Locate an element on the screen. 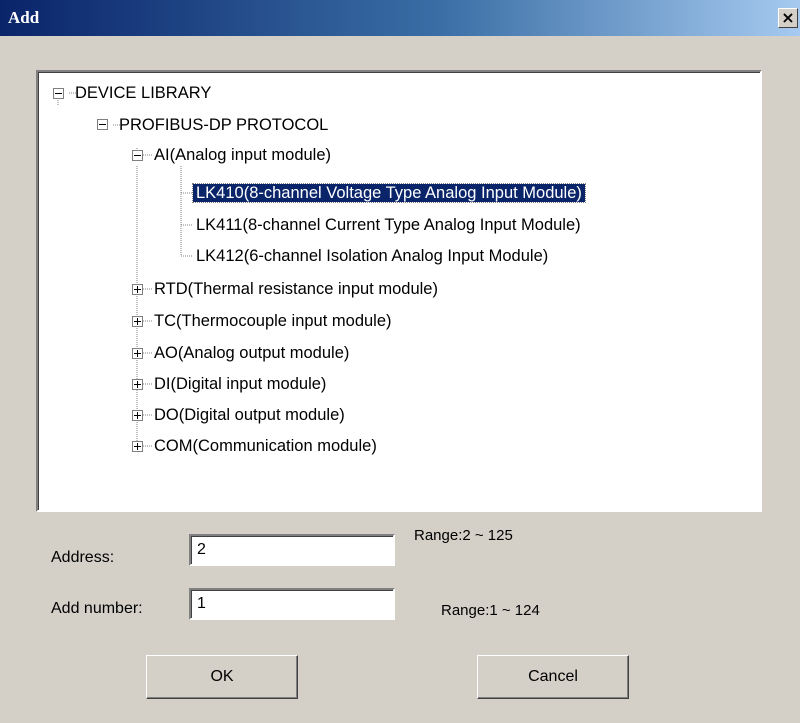 The width and height of the screenshot is (800, 723). tree-node-label: COM(Communication module) is located at coordinates (265, 446).